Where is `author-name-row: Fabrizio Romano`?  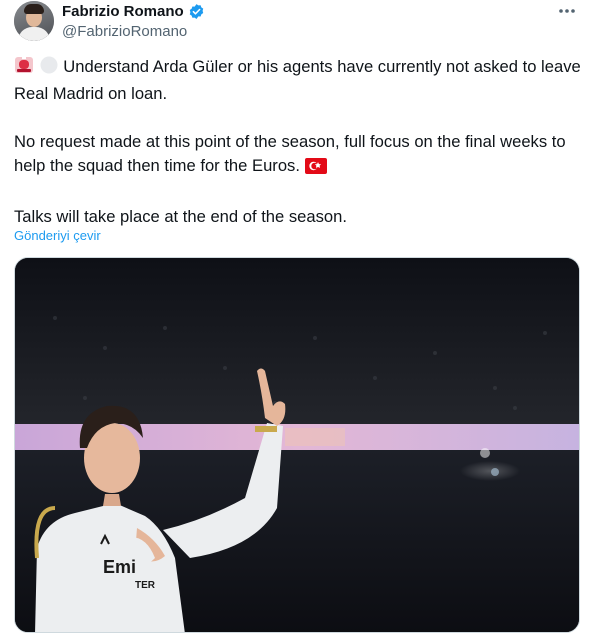
author-name-row: Fabrizio Romano is located at coordinates (133, 11).